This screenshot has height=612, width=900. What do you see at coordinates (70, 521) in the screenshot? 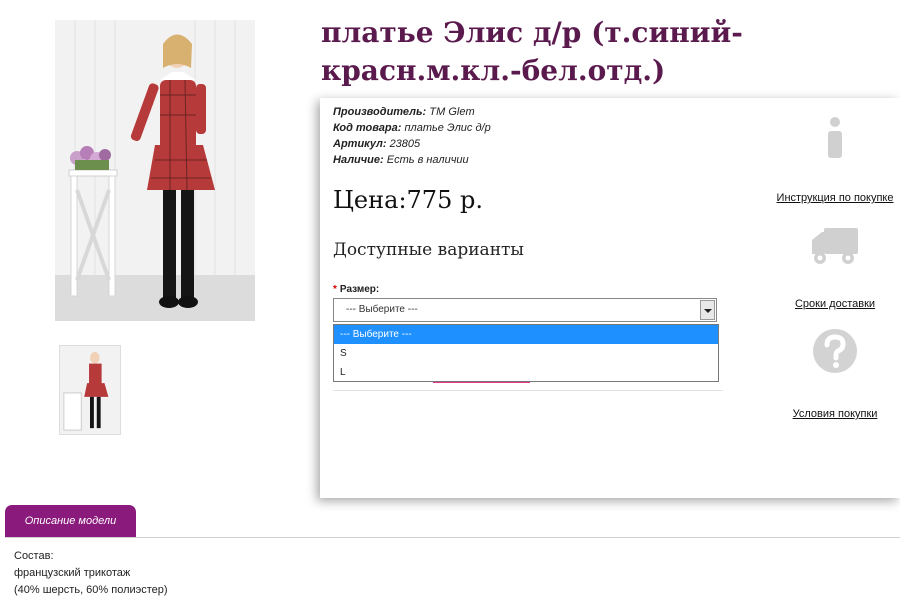
I see `tab-model-description: Описание модели` at bounding box center [70, 521].